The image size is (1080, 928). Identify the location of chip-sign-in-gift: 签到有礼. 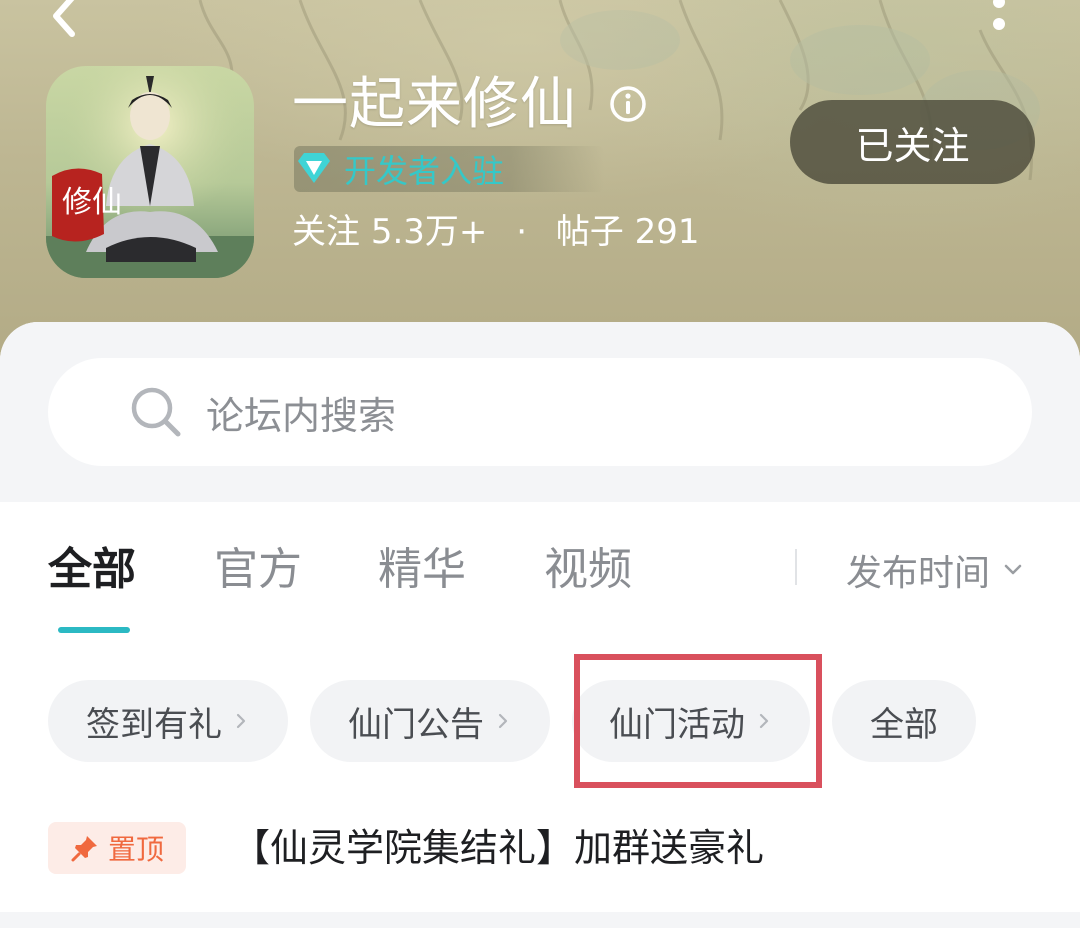
(168, 721).